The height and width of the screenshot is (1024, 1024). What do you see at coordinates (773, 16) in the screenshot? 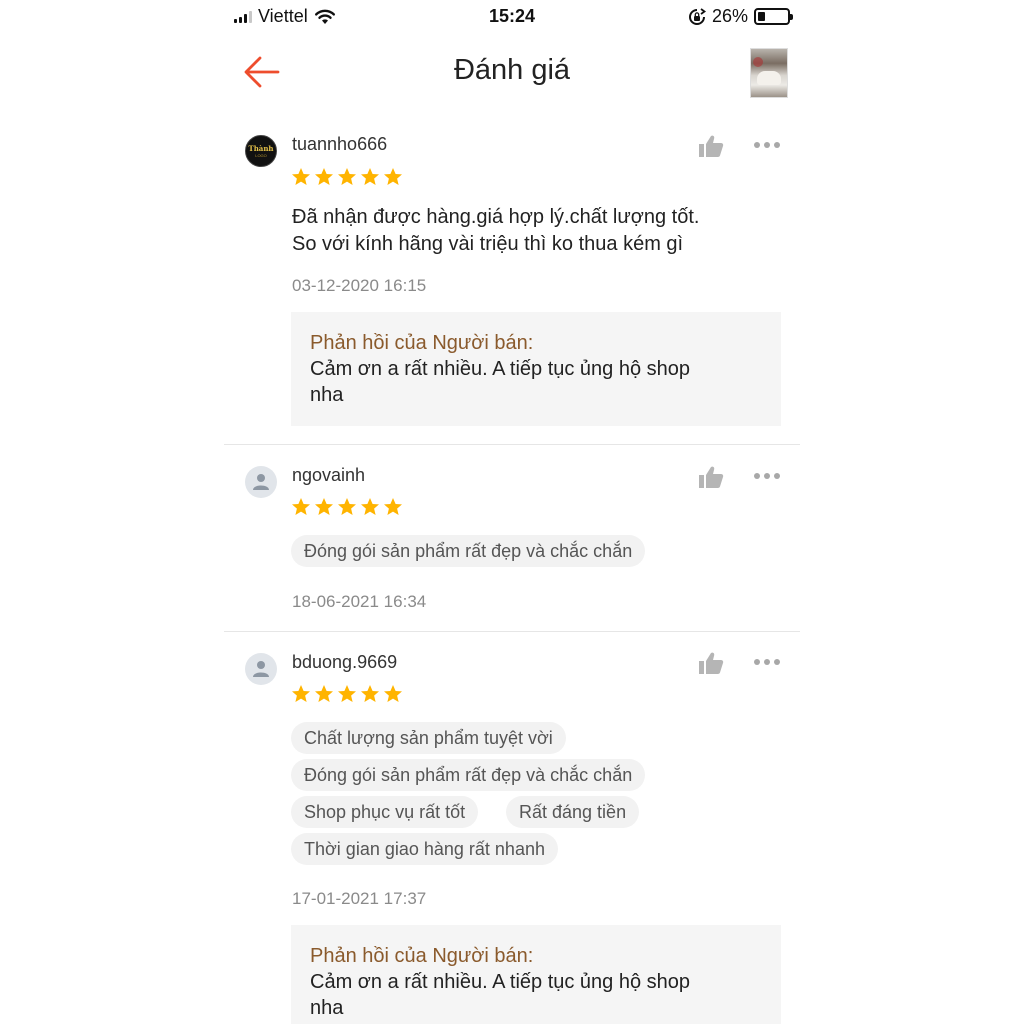
I see `battery-icon` at bounding box center [773, 16].